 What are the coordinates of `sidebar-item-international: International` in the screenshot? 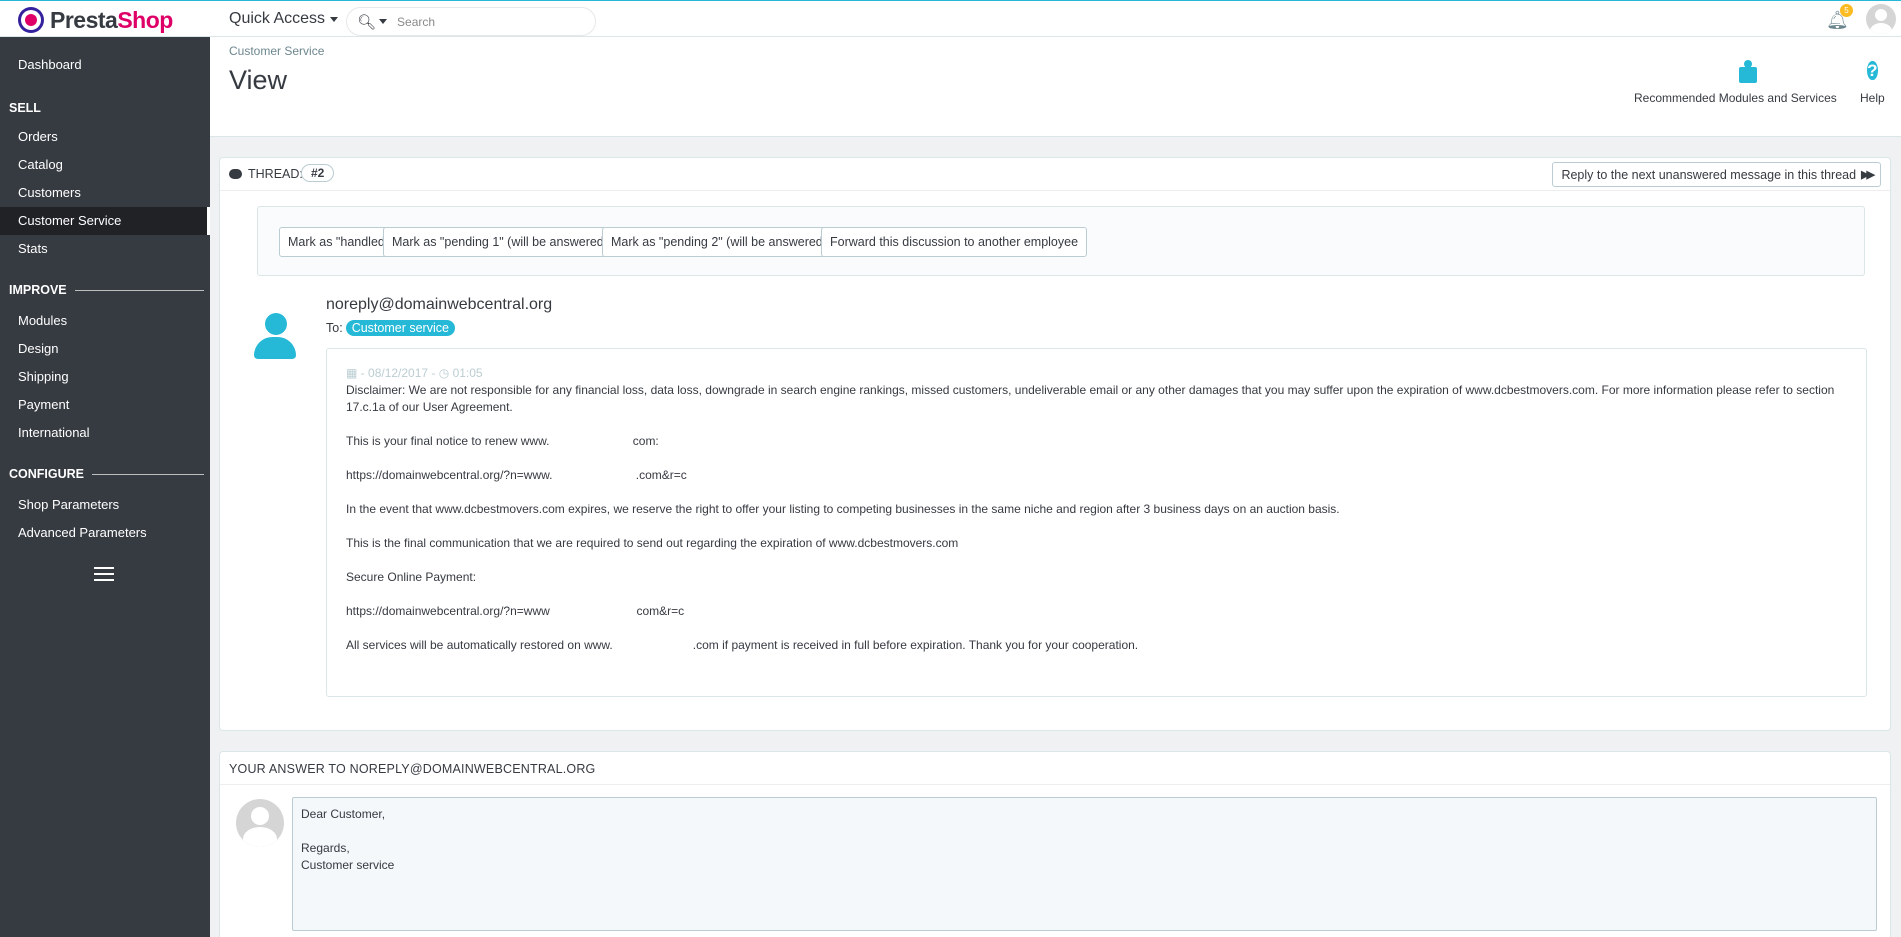 It's located at (105, 433).